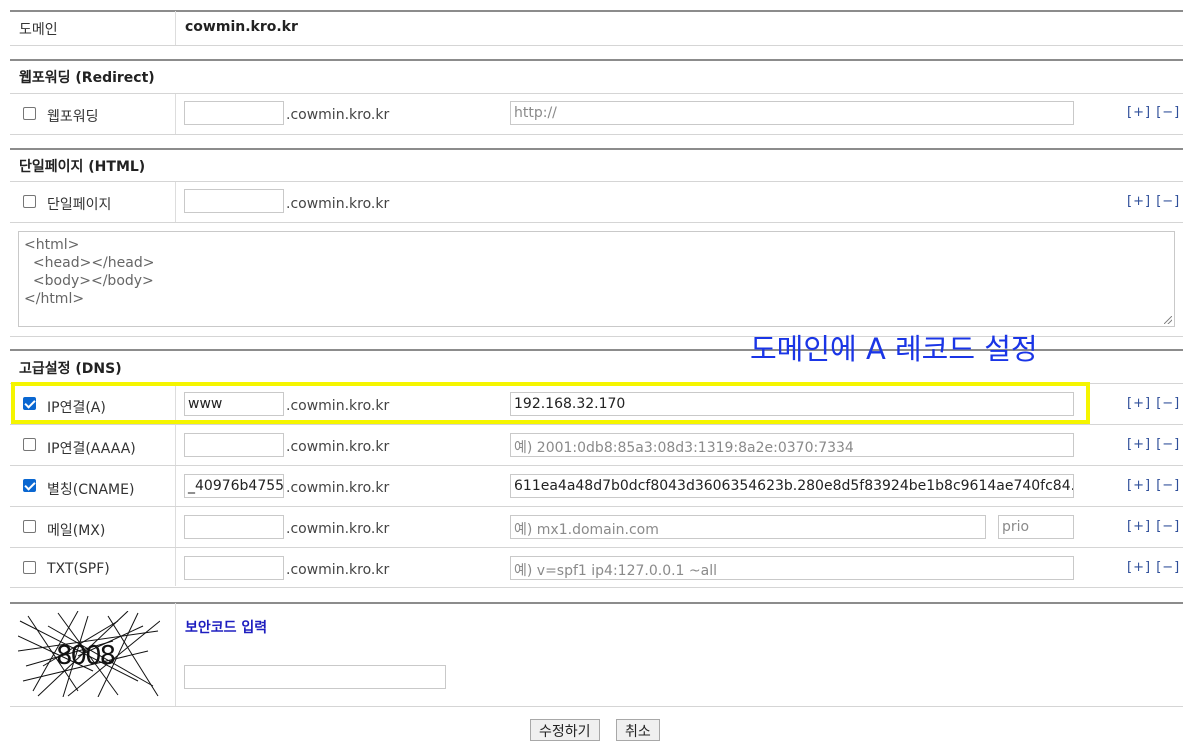 The width and height of the screenshot is (1201, 754). I want to click on record-cname-checkbox, so click(29, 485).